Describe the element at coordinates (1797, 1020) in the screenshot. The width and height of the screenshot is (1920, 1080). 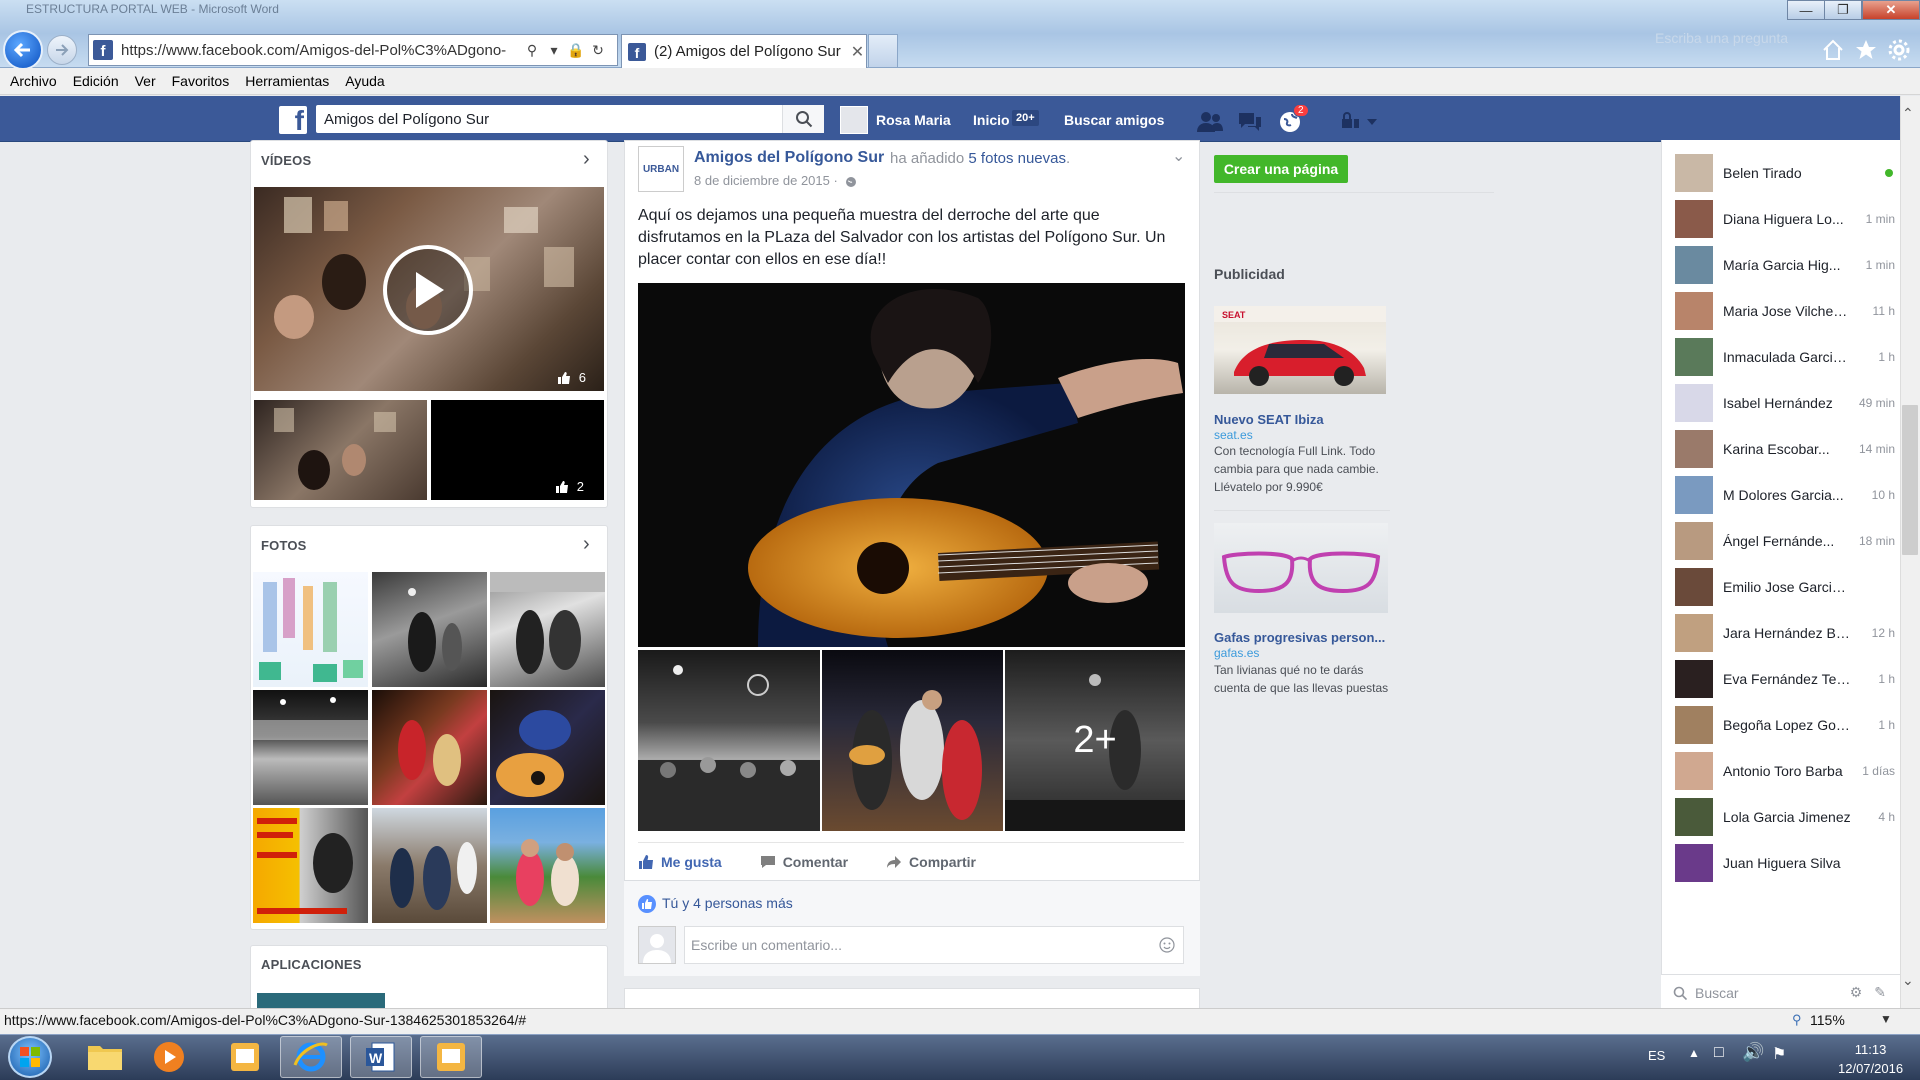
I see `zoom-icon: ⚲` at that location.